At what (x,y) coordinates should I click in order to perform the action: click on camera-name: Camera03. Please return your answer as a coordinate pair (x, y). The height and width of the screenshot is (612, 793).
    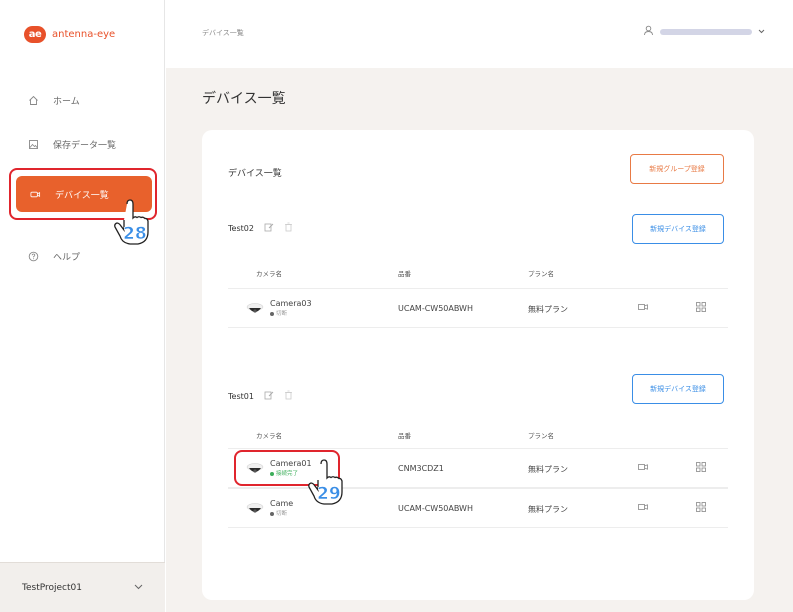
    Looking at the image, I should click on (291, 303).